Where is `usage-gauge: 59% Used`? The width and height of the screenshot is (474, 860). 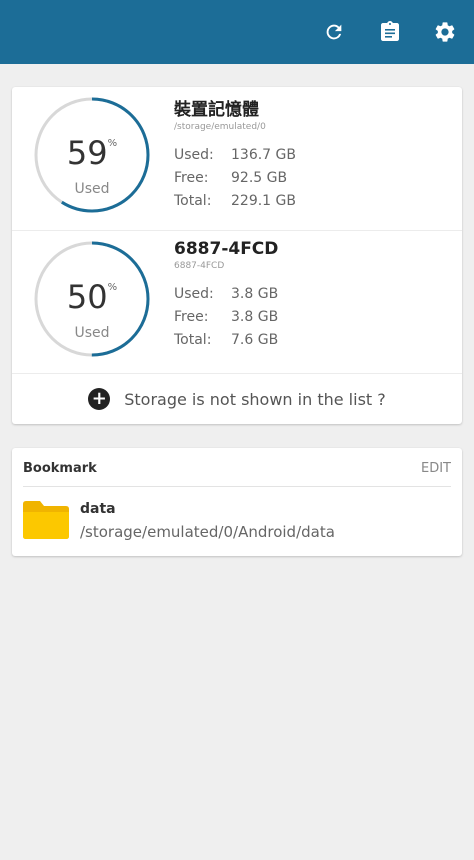
usage-gauge: 59% Used is located at coordinates (92, 155).